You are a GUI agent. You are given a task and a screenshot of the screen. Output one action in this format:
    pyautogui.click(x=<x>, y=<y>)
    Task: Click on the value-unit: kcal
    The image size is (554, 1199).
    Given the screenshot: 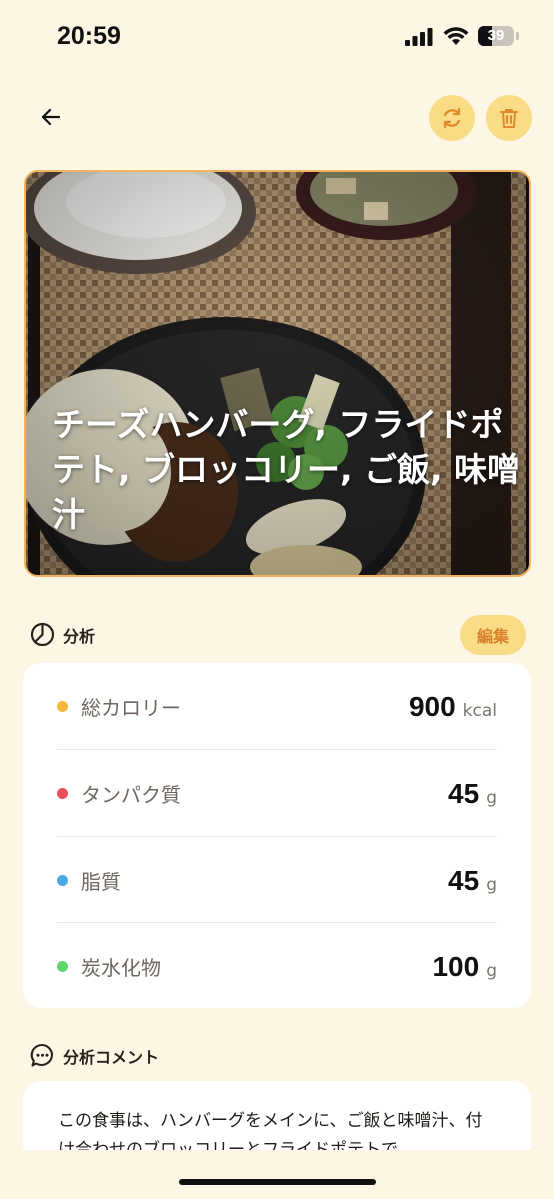 What is the action you would take?
    pyautogui.click(x=479, y=710)
    